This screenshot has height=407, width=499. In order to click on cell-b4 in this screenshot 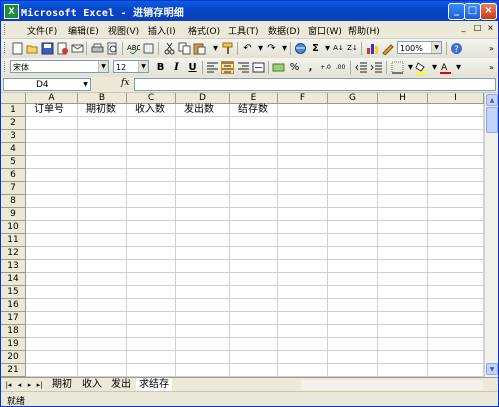, I will do `click(102, 149)`.